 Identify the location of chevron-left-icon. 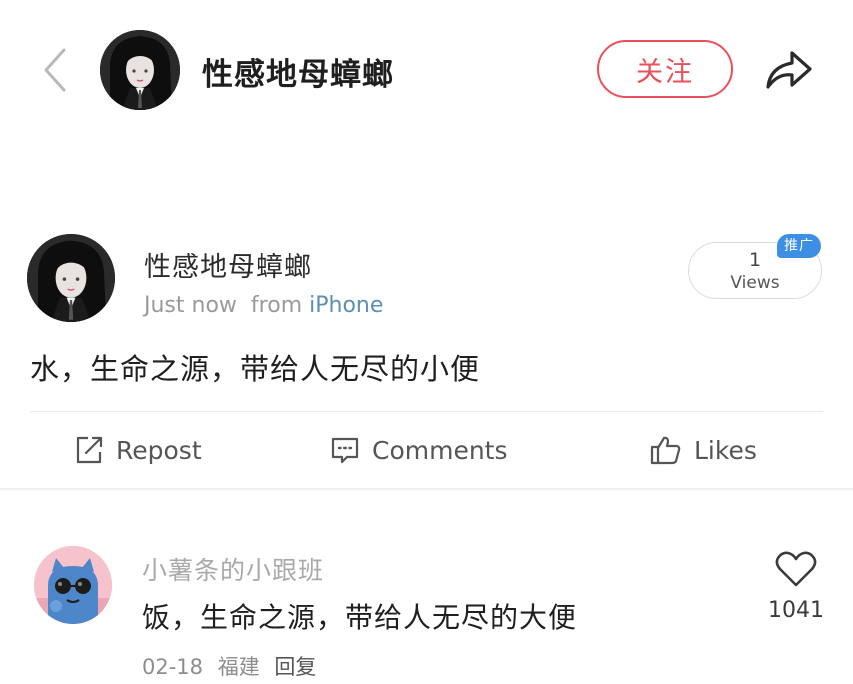
(55, 70).